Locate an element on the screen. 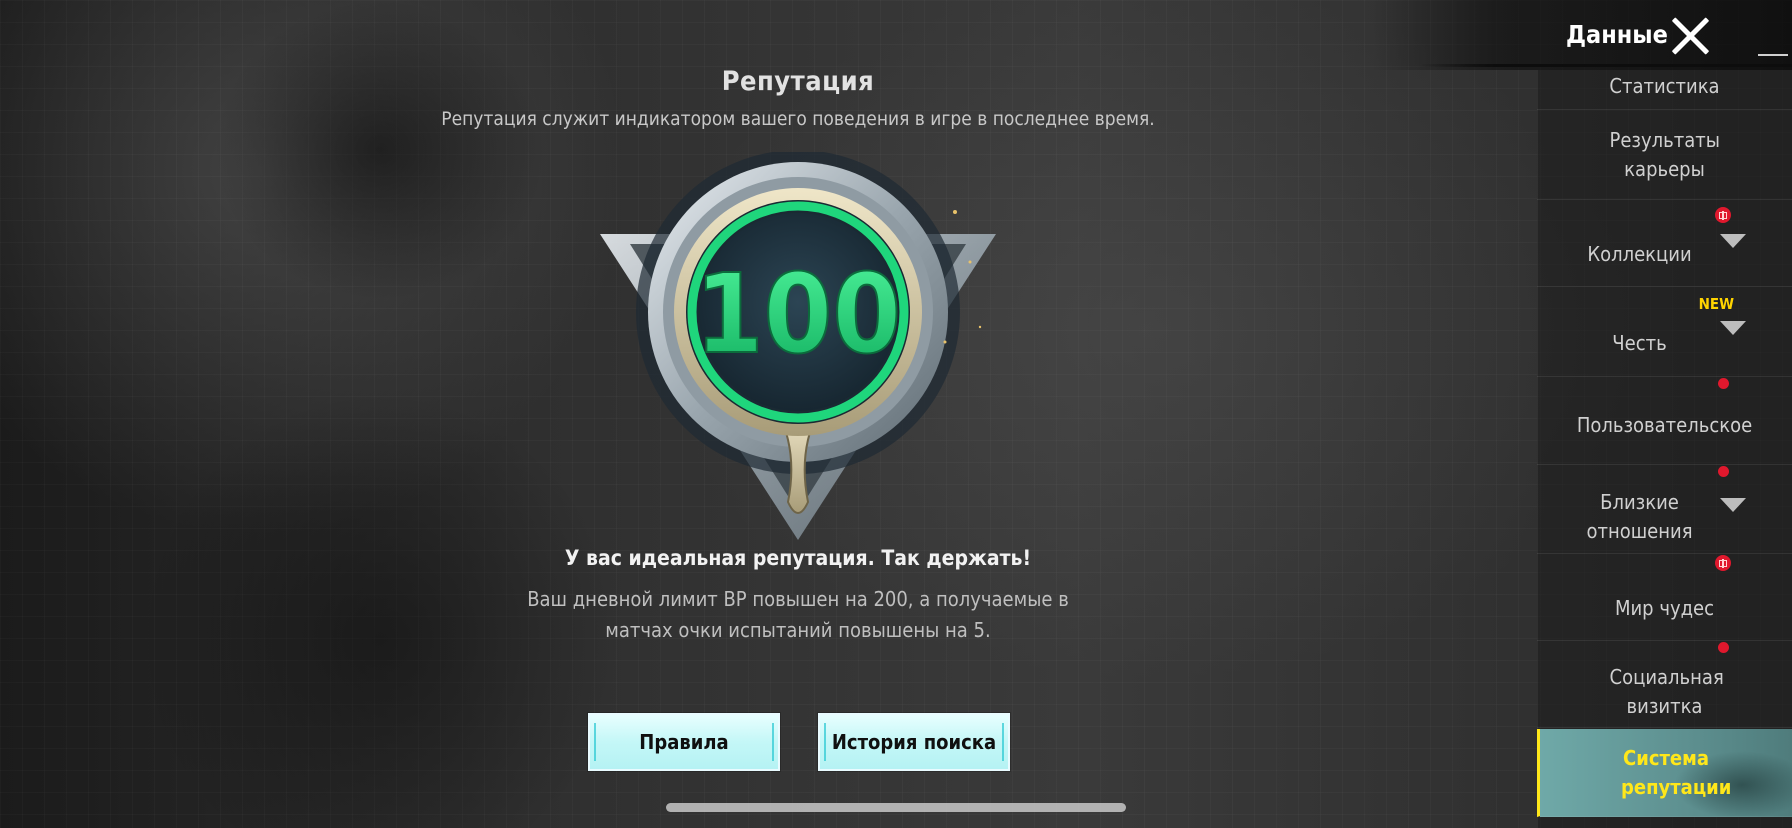 This screenshot has width=1792, height=828. sidebar-item-custom: Пользовательское is located at coordinates (1664, 421).